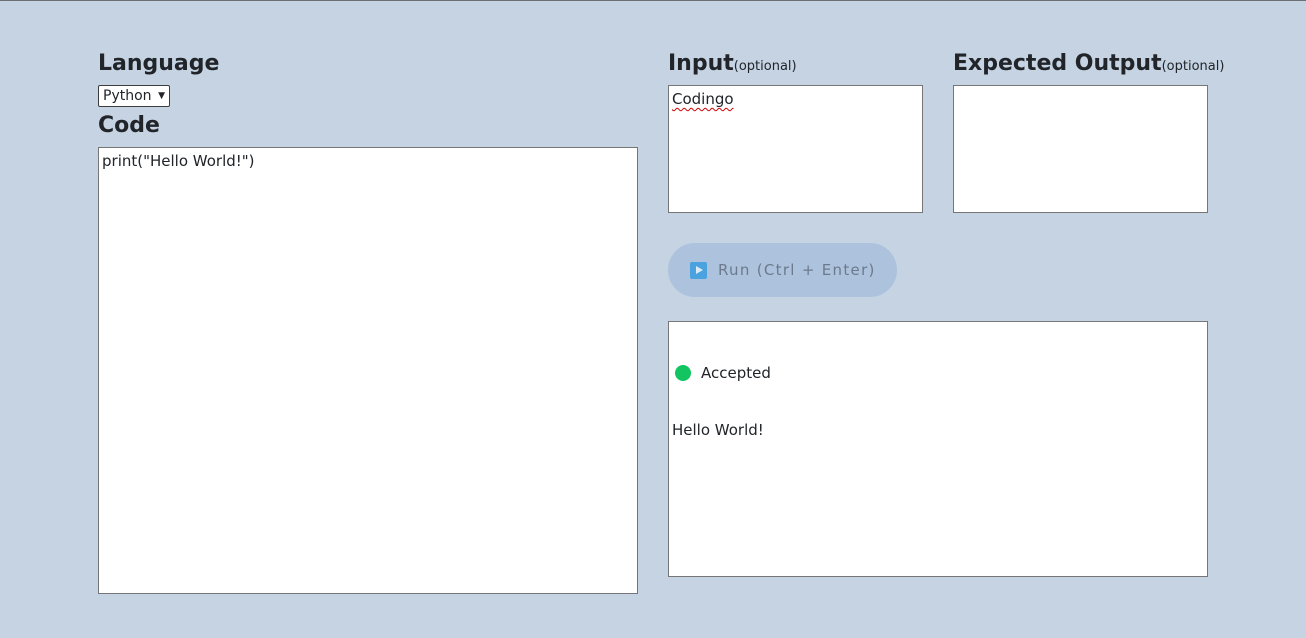 The image size is (1306, 638). What do you see at coordinates (795, 149) in the screenshot?
I see `input-textarea: Codingo` at bounding box center [795, 149].